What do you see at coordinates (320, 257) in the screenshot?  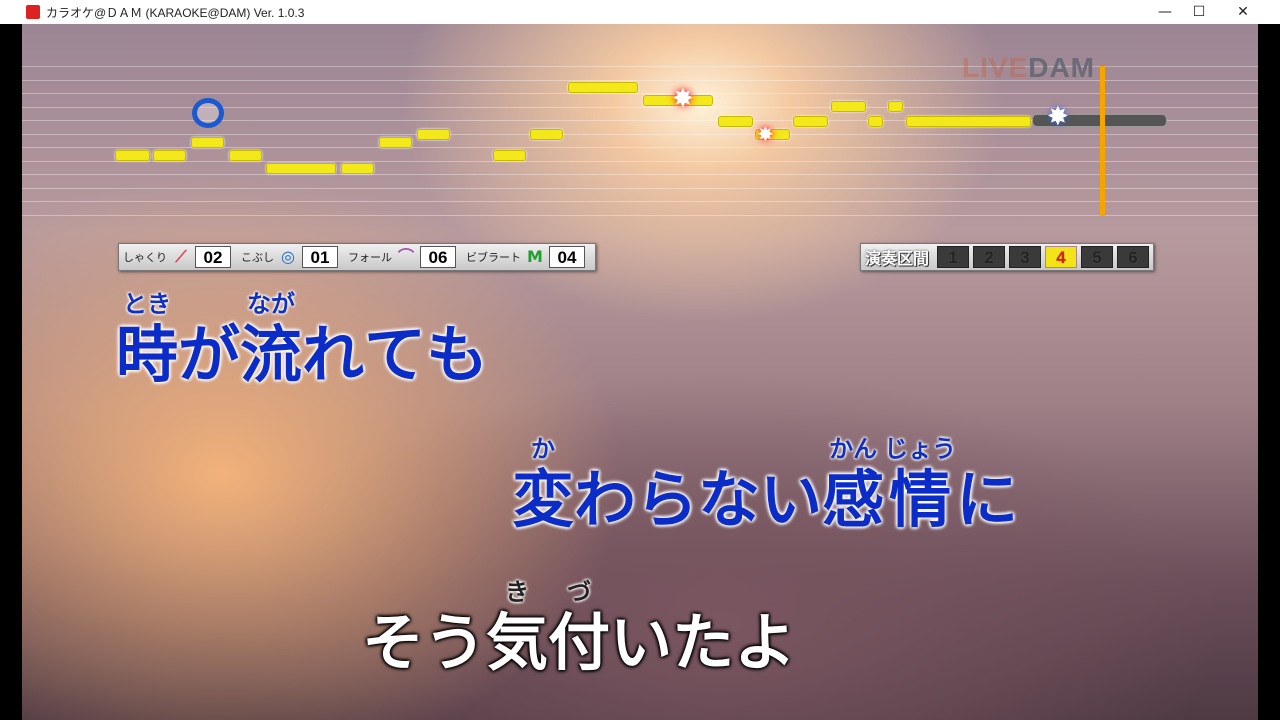 I see `technique-count: 01` at bounding box center [320, 257].